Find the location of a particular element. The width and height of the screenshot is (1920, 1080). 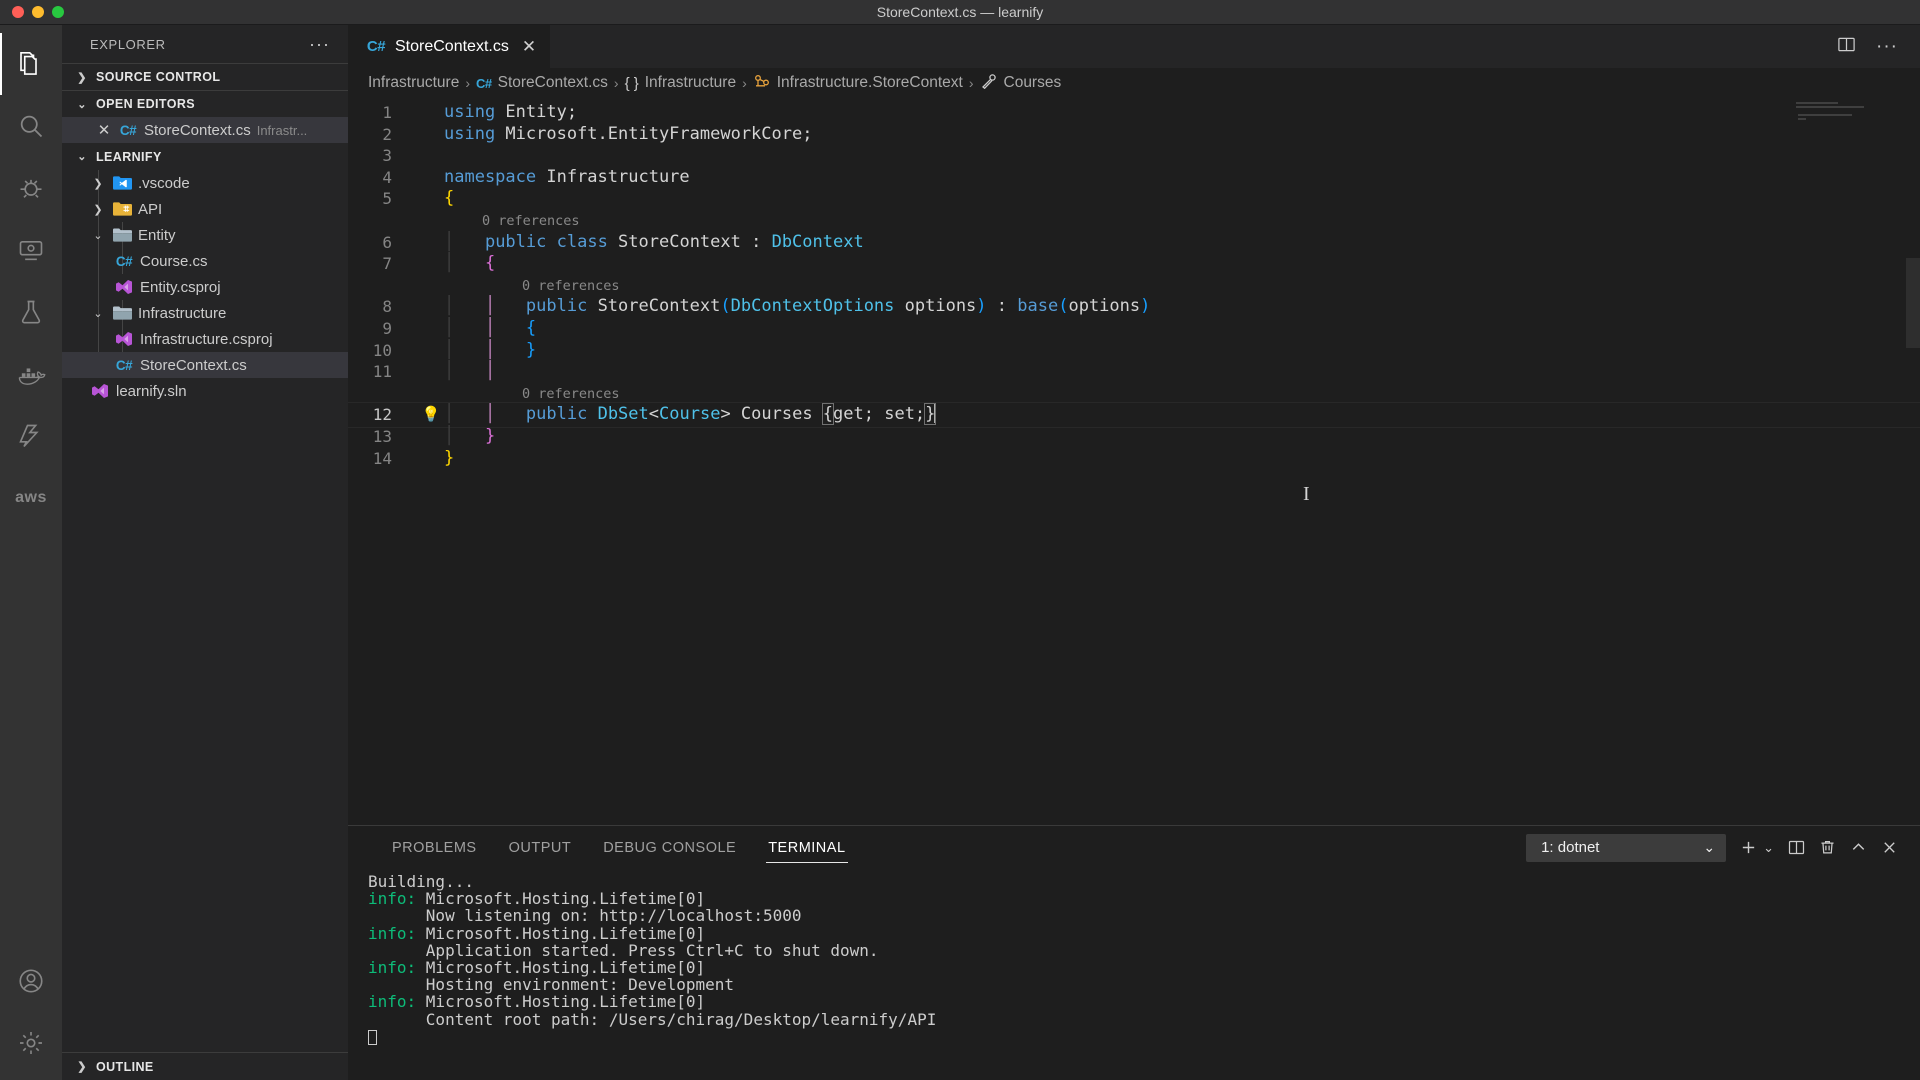

debug-icon is located at coordinates (31, 188).